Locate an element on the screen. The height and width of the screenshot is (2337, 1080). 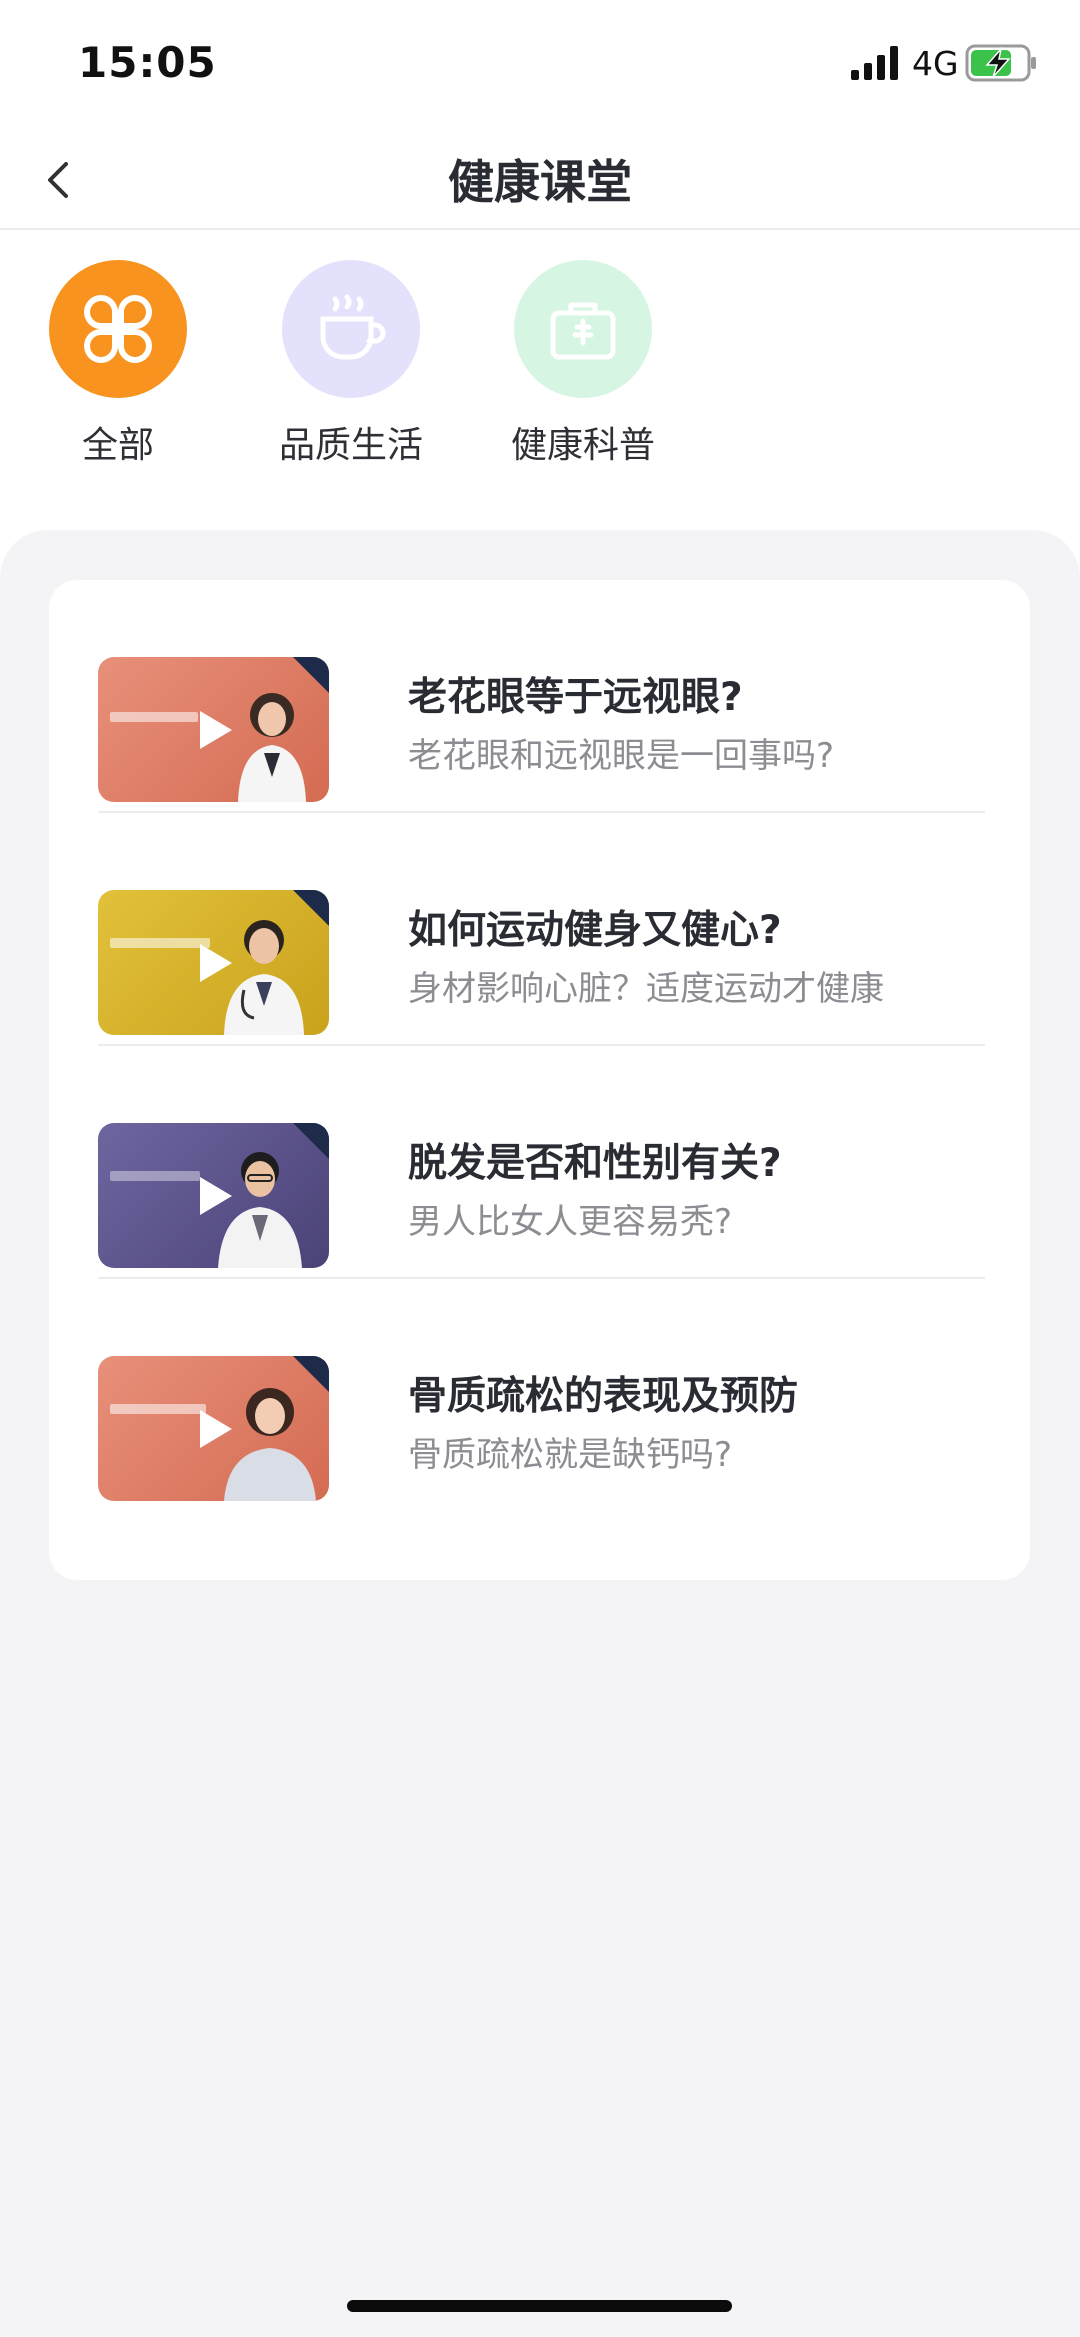
course-title: 老花眼等于远视眼? is located at coordinates (575, 697).